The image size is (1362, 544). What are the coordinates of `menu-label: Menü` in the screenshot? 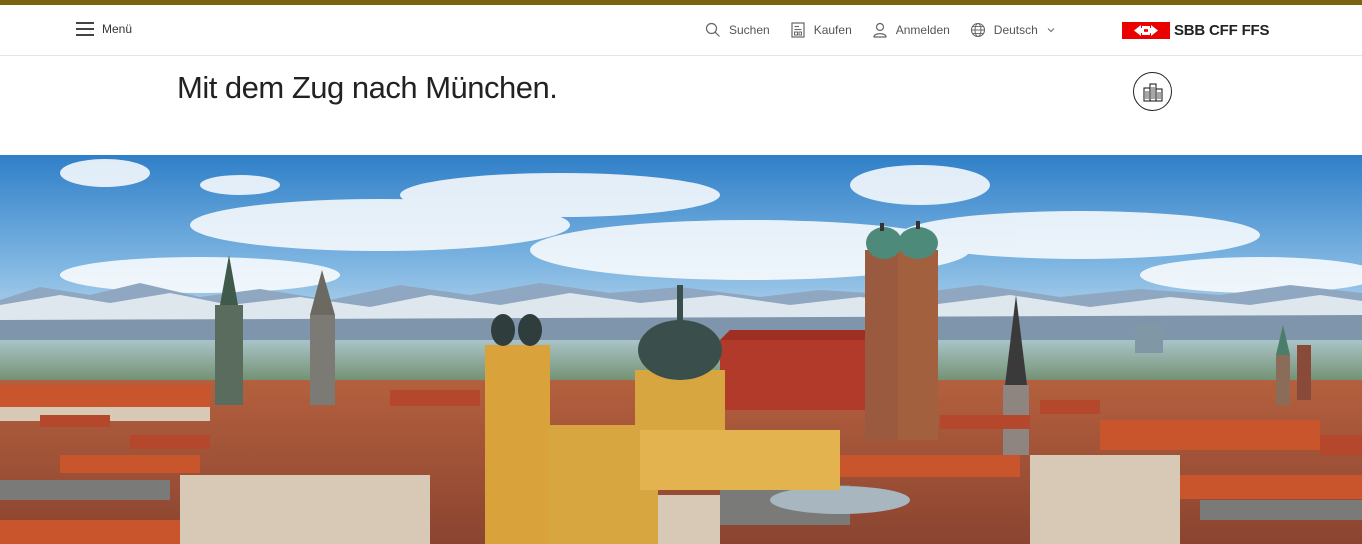 It's located at (117, 29).